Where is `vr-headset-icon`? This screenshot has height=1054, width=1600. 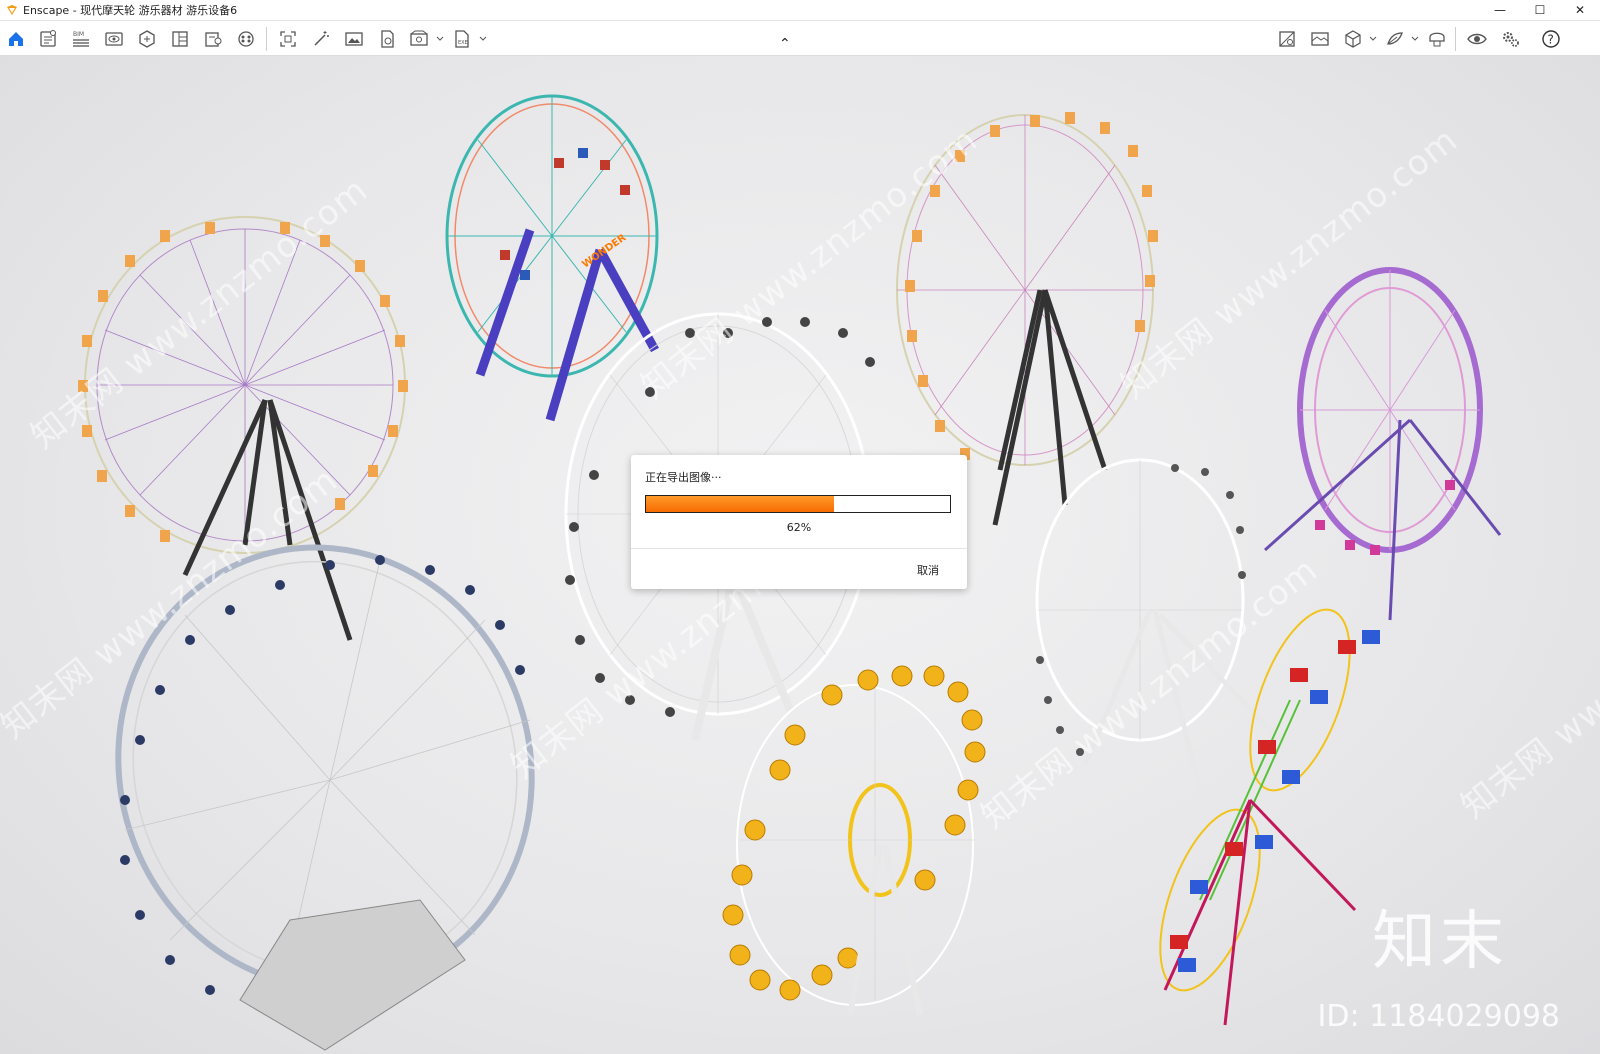
vr-headset-icon is located at coordinates (1437, 39).